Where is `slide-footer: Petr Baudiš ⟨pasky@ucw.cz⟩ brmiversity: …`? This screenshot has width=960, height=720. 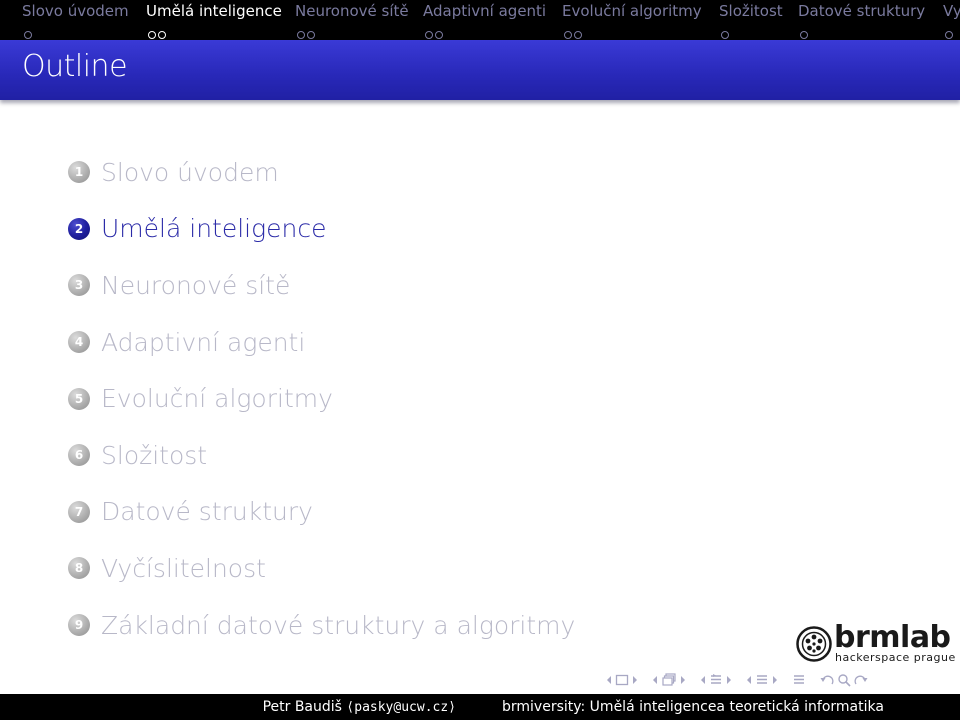
slide-footer: Petr Baudiš ⟨pasky@ucw.cz⟩ brmiversity: … is located at coordinates (480, 707).